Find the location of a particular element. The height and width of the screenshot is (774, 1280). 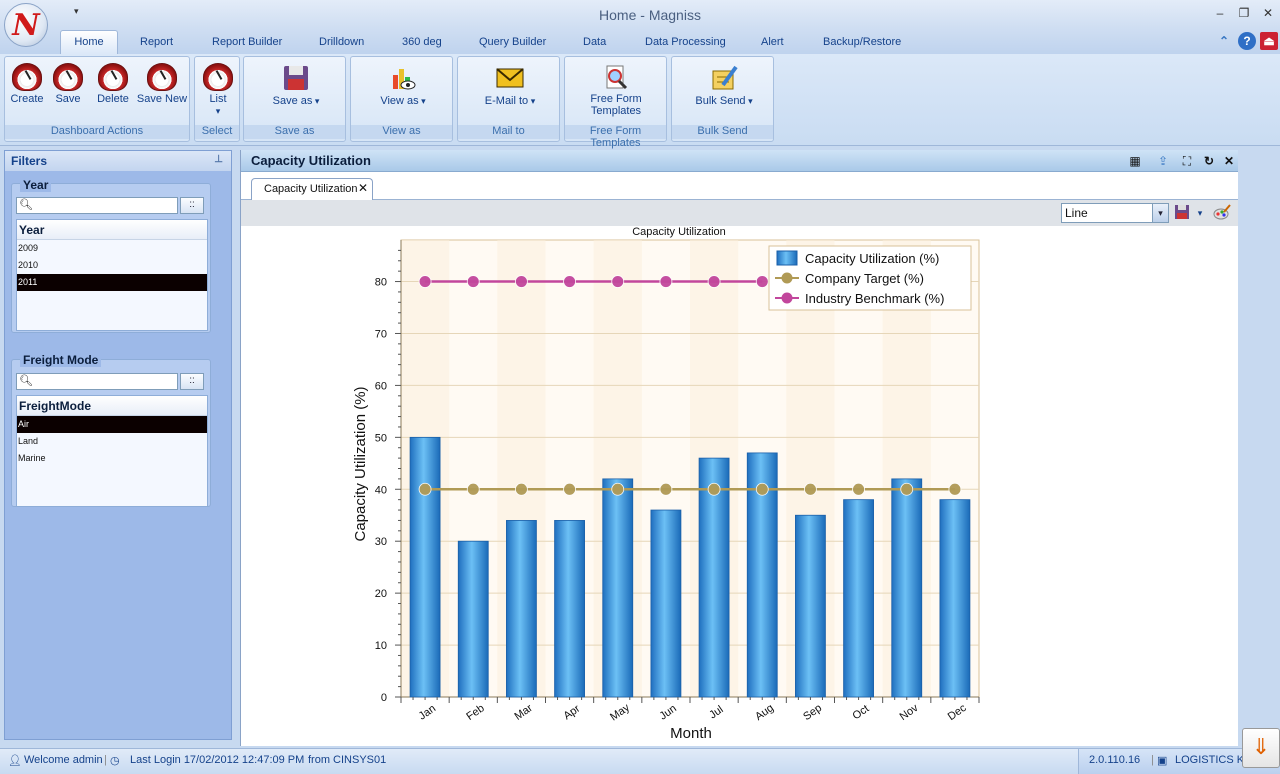

year-search-input is located at coordinates (104, 205).